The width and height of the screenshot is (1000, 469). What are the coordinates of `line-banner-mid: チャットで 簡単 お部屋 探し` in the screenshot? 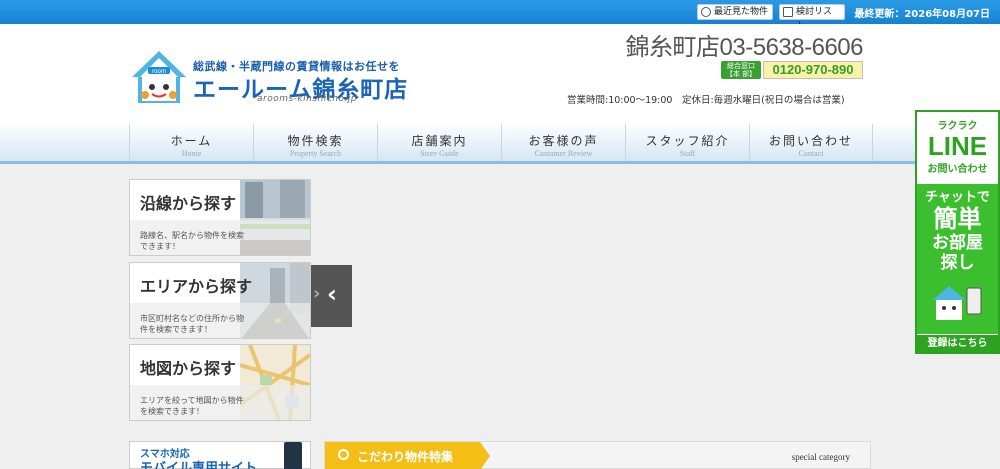 It's located at (957, 229).